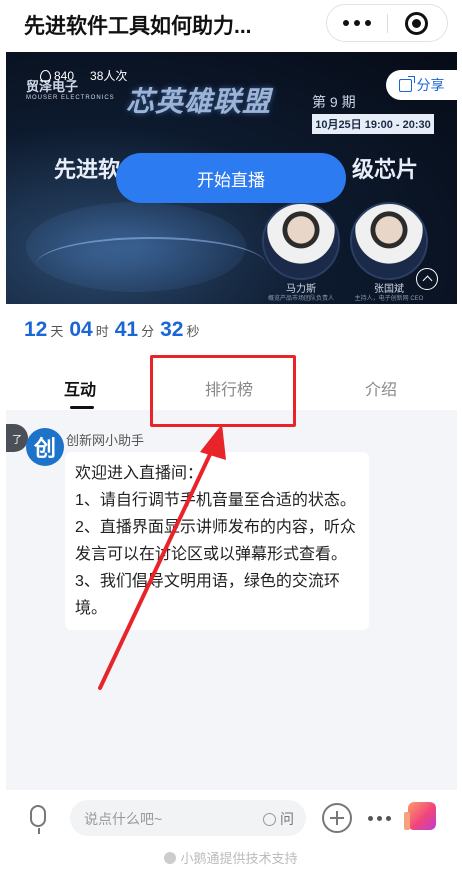 The width and height of the screenshot is (462, 888). Describe the element at coordinates (389, 299) in the screenshot. I see `speaker-role-2: 主持人，电子创新网 CEO` at that location.